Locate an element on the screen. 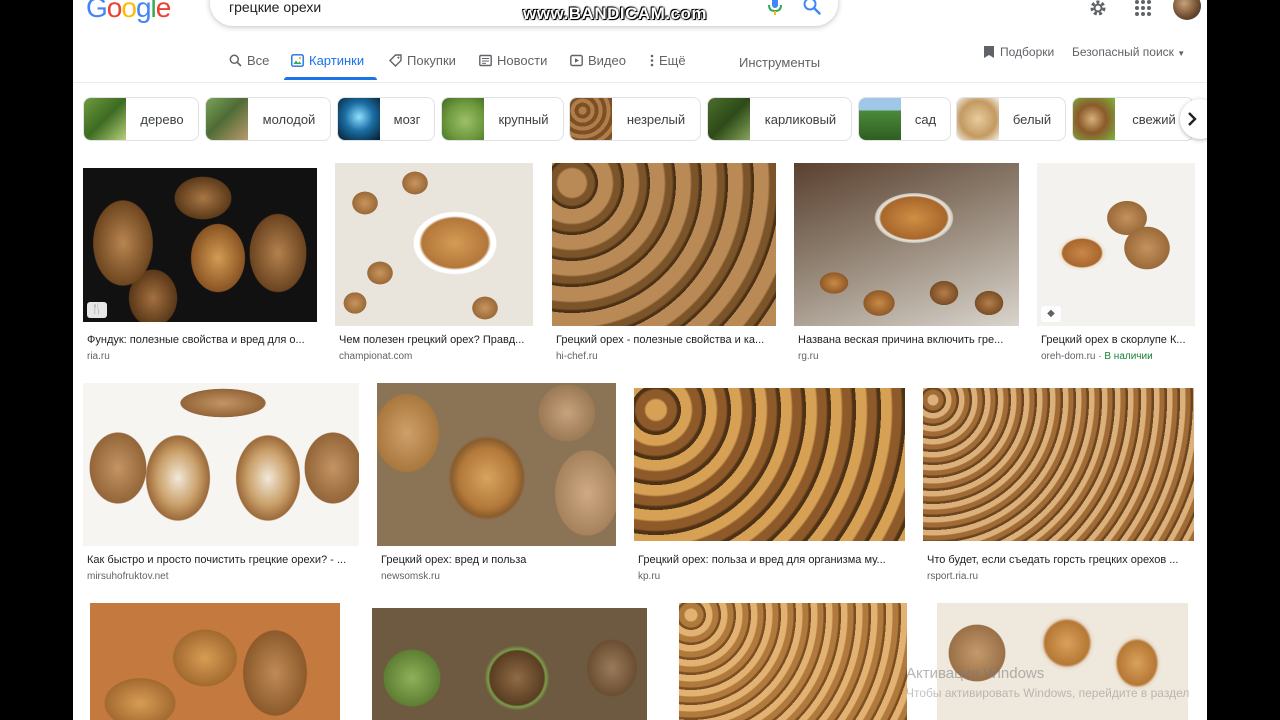 The image size is (1280, 720). chip: свежий is located at coordinates (1133, 119).